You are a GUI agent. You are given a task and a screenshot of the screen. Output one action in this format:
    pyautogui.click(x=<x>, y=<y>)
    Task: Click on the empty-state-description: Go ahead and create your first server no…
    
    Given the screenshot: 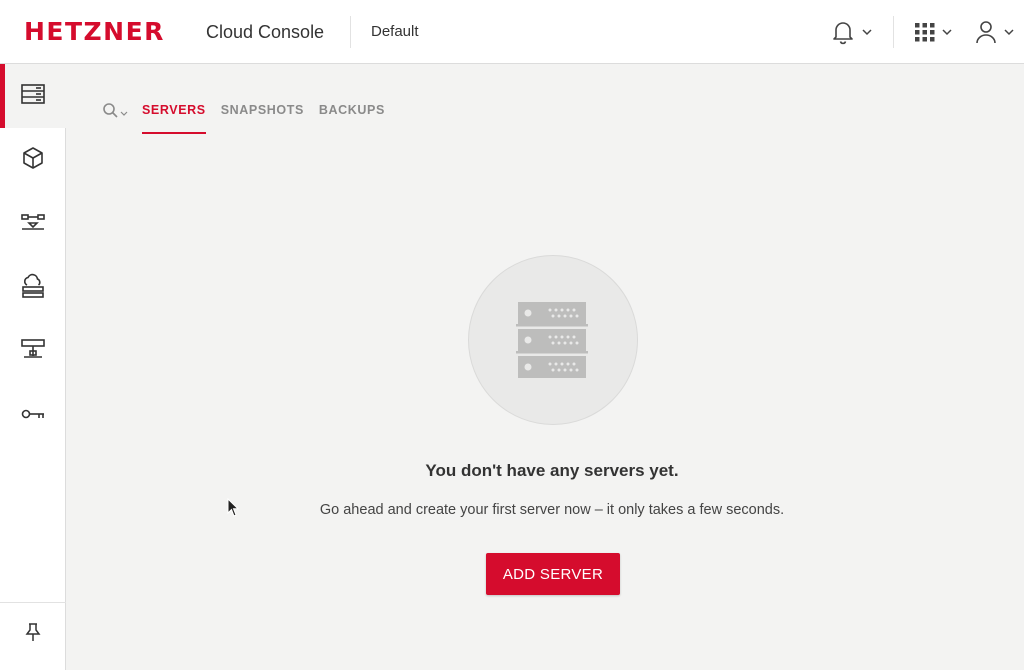 What is the action you would take?
    pyautogui.click(x=552, y=510)
    